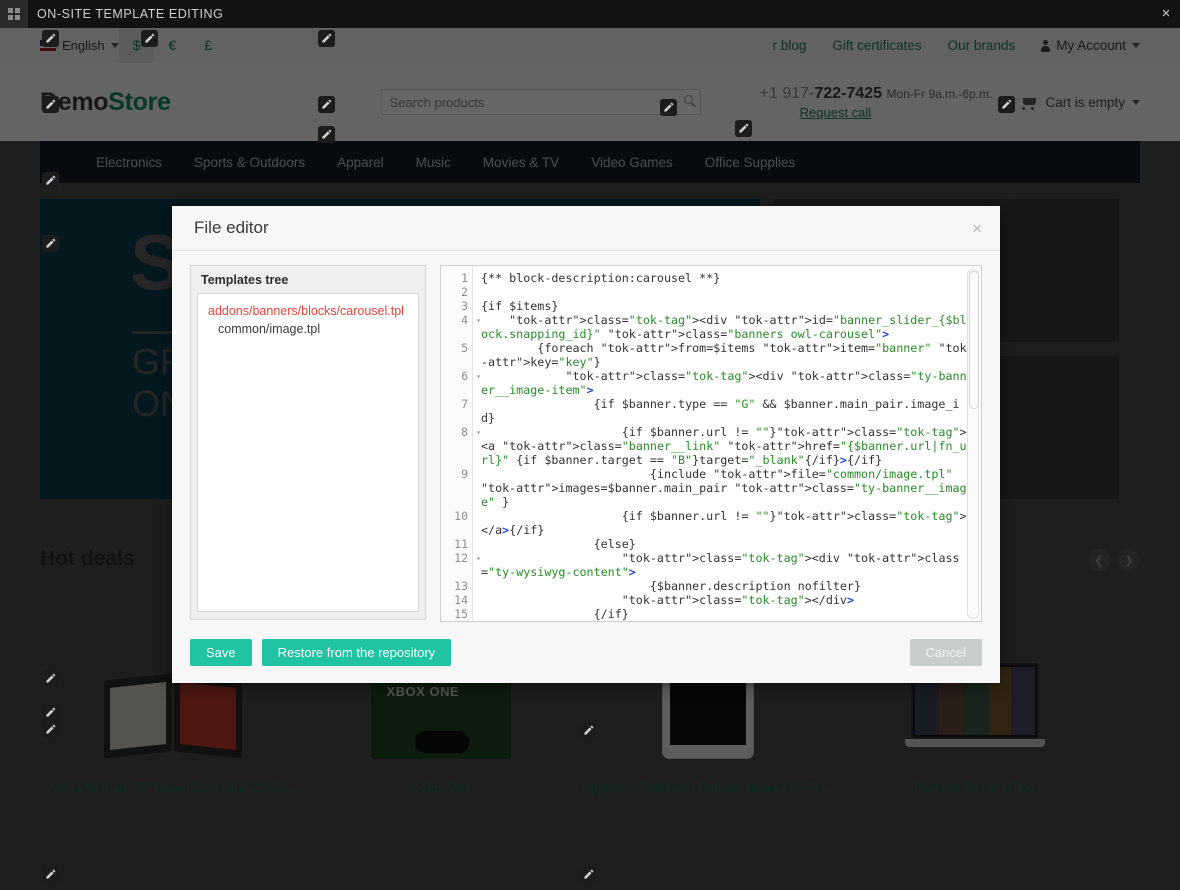  Describe the element at coordinates (521, 162) in the screenshot. I see `nav-item-movies-tv: Movies & TV` at that location.